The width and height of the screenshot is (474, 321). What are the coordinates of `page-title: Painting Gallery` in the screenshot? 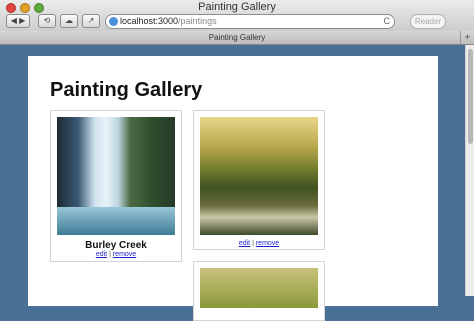 It's located at (126, 90).